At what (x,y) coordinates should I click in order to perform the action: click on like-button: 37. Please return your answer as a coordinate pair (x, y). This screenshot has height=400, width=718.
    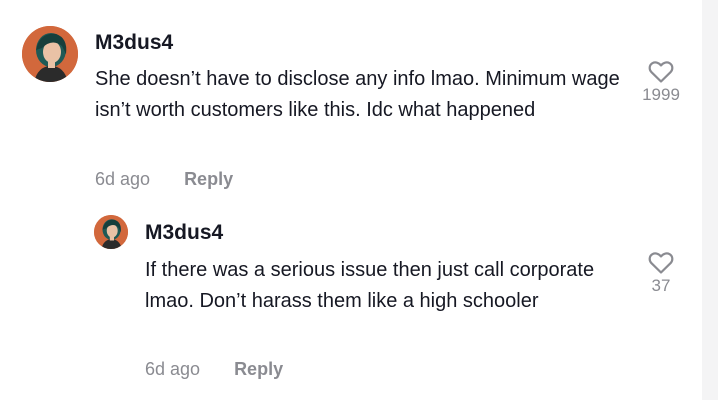
    Looking at the image, I should click on (661, 273).